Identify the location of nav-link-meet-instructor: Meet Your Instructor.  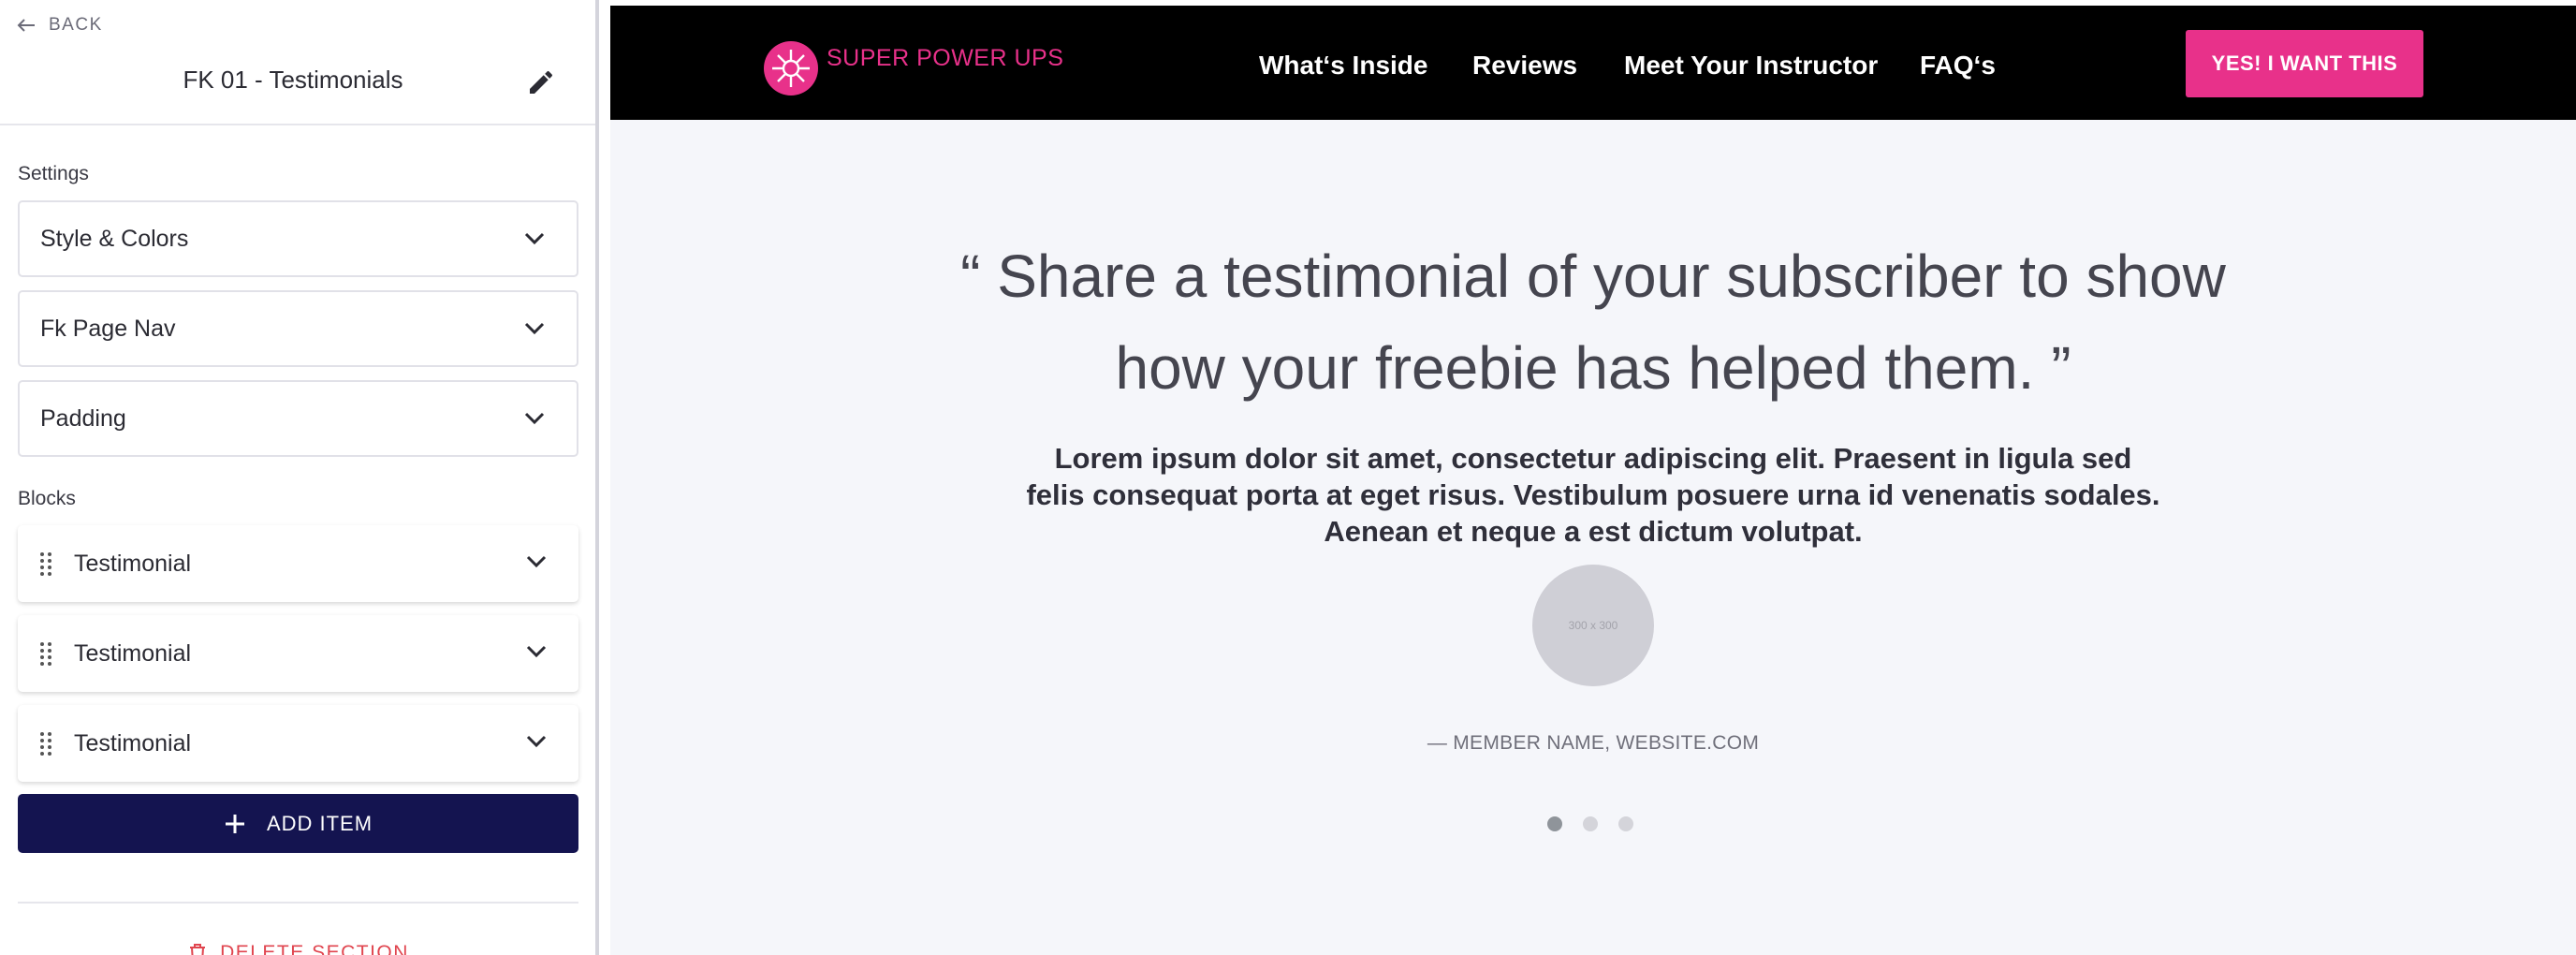
(1751, 66).